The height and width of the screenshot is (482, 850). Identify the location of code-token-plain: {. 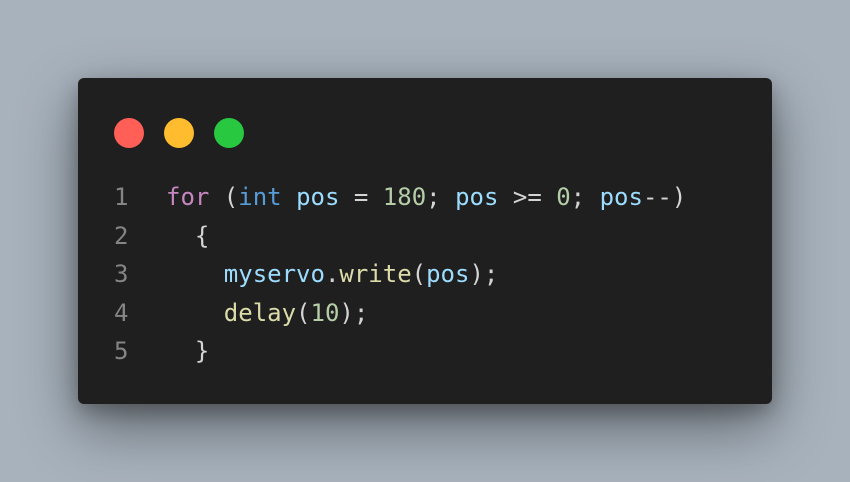
(188, 235).